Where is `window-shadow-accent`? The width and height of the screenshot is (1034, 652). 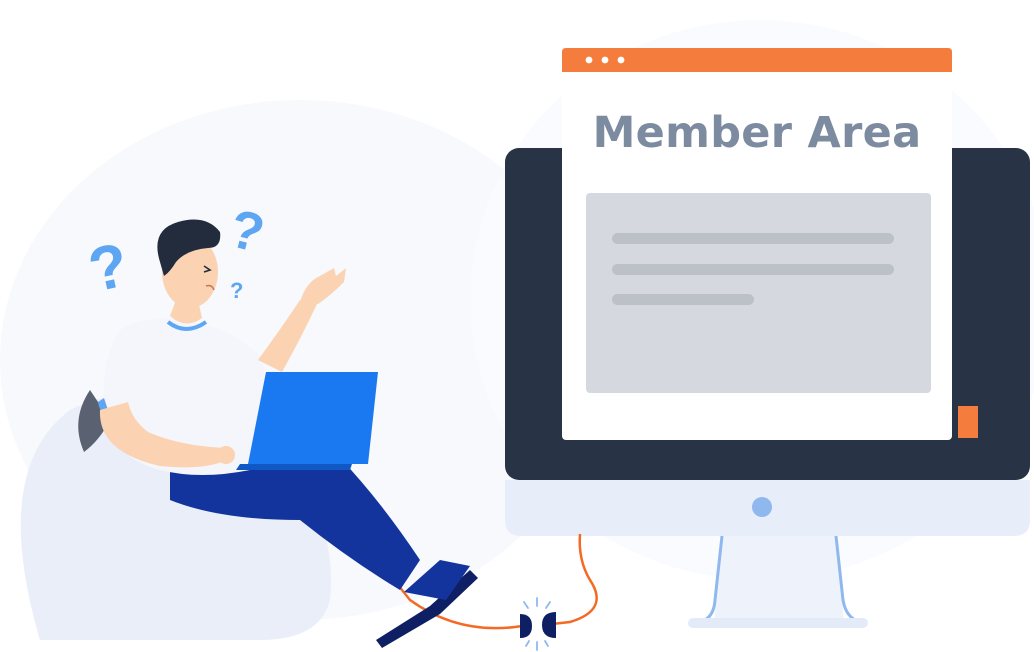
window-shadow-accent is located at coordinates (968, 422).